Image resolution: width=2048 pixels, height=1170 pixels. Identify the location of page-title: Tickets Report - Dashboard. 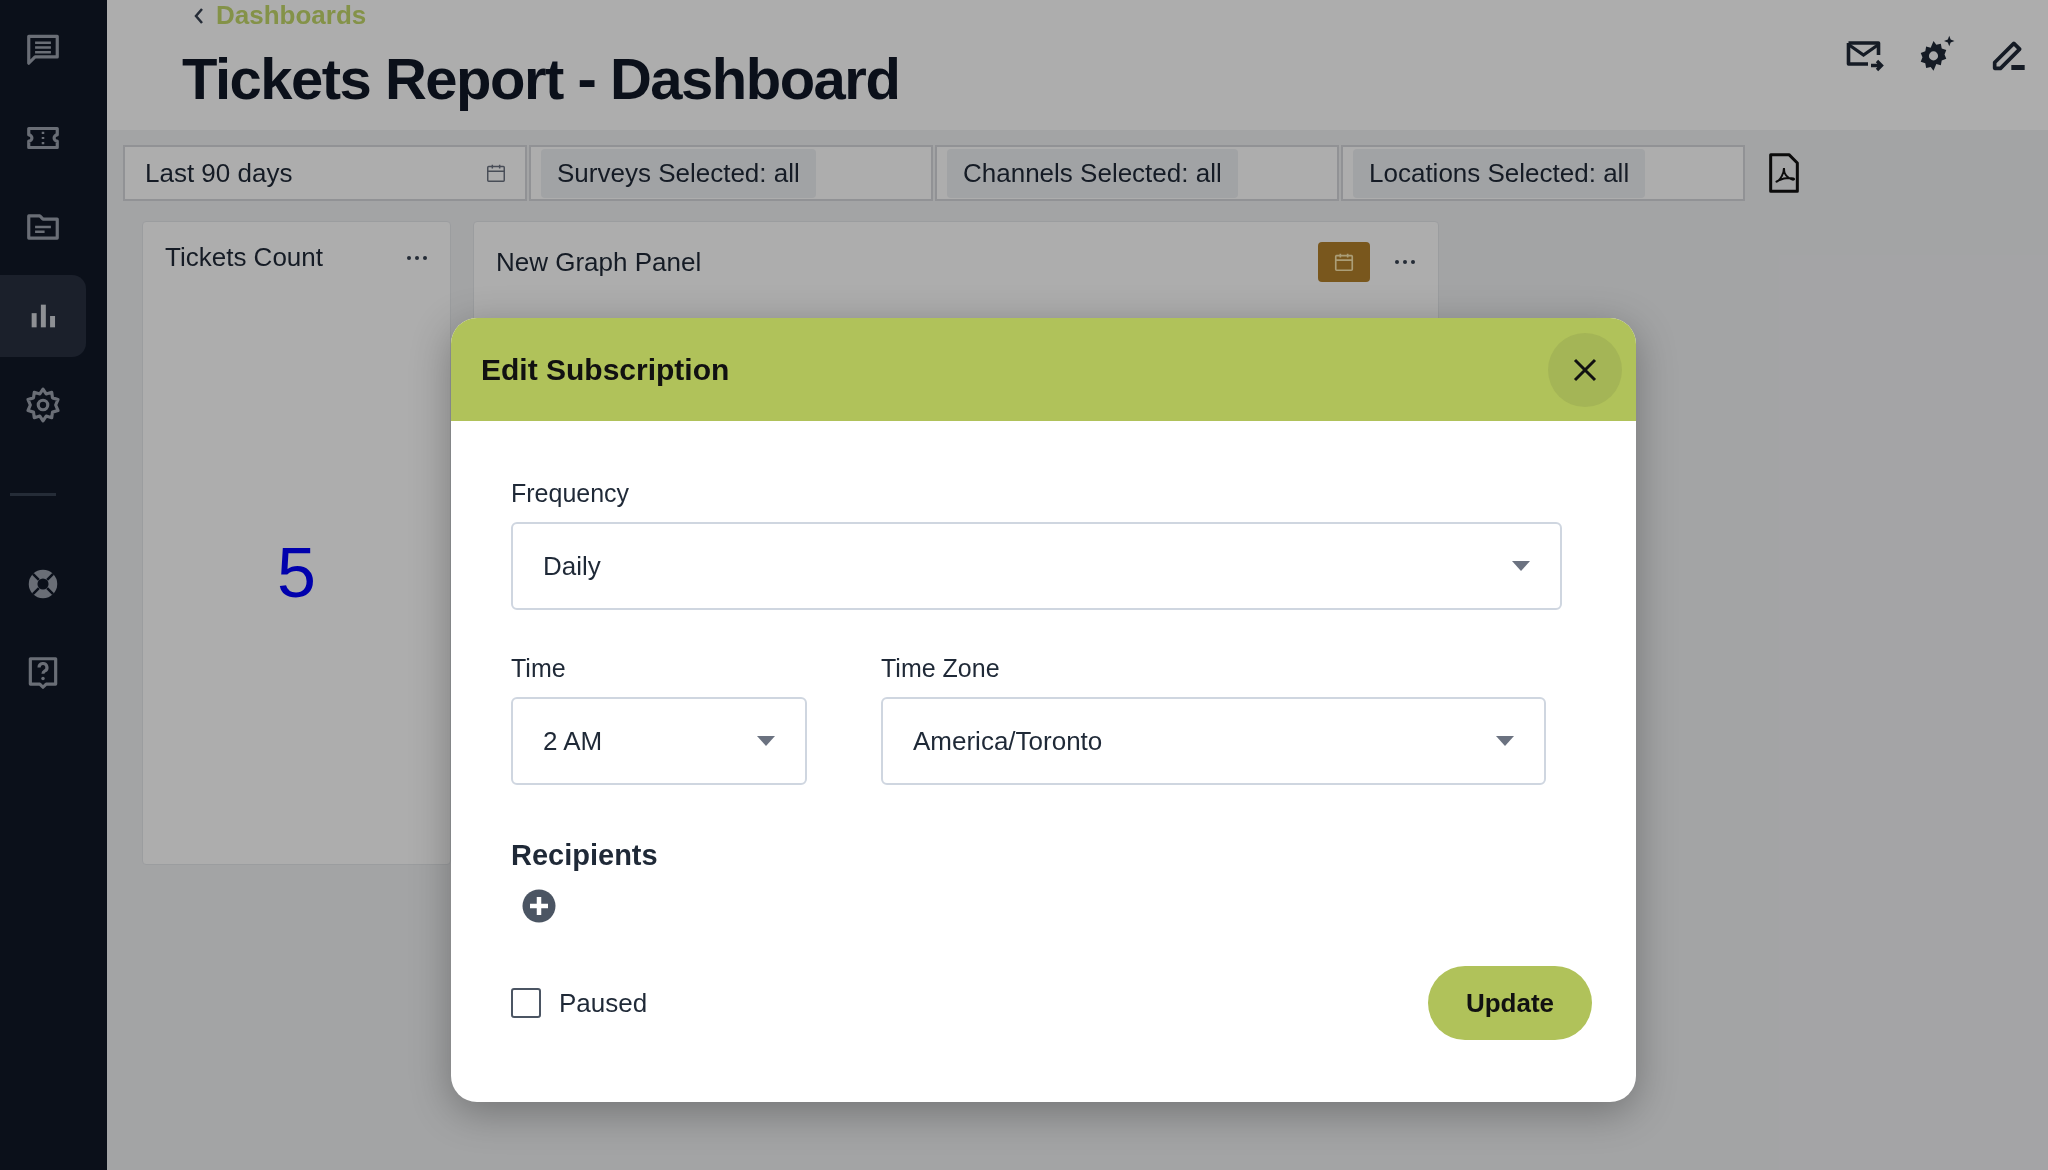
(541, 78).